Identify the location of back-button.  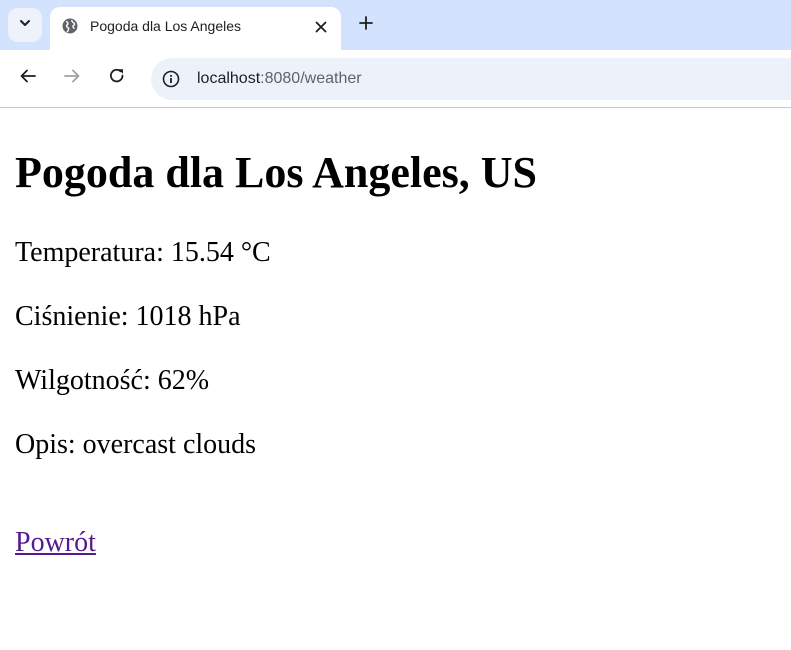
(28, 78).